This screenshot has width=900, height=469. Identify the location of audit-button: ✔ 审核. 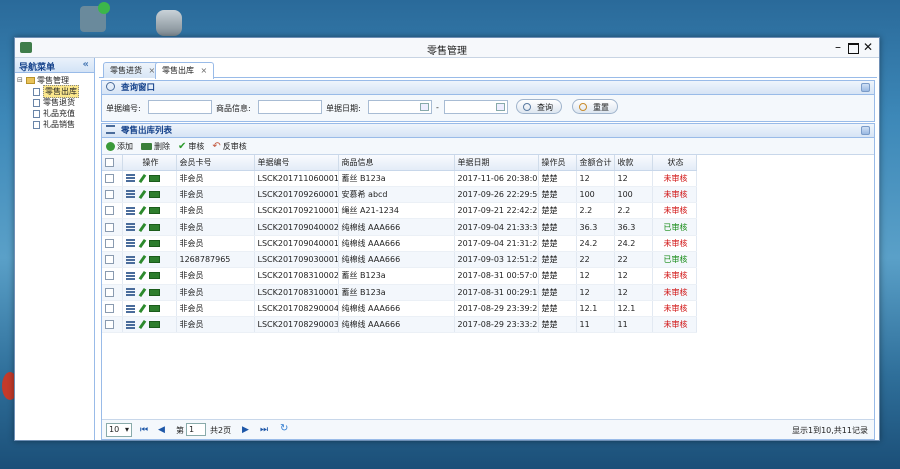
(191, 146).